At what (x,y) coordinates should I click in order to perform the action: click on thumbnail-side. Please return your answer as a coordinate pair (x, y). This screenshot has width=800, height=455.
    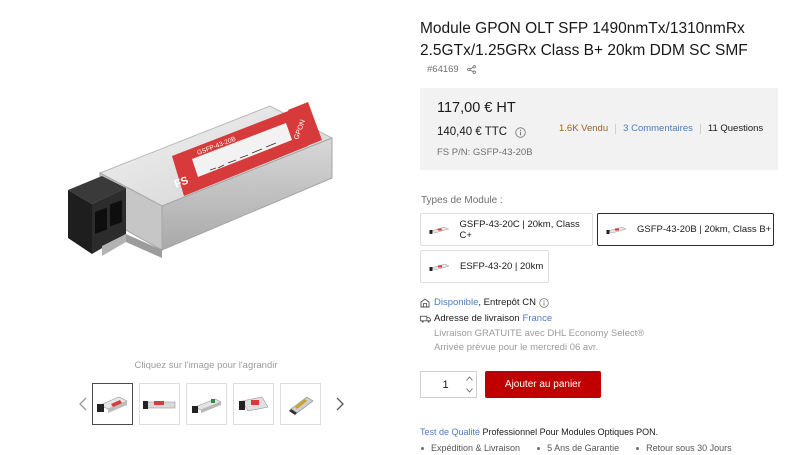
    Looking at the image, I should click on (159, 404).